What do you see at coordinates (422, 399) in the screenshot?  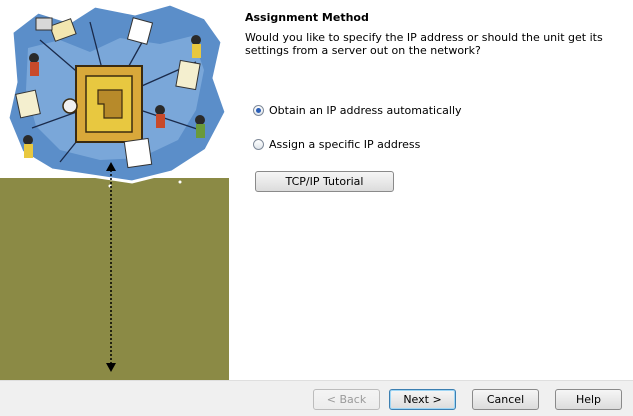 I see `next-button: Next >` at bounding box center [422, 399].